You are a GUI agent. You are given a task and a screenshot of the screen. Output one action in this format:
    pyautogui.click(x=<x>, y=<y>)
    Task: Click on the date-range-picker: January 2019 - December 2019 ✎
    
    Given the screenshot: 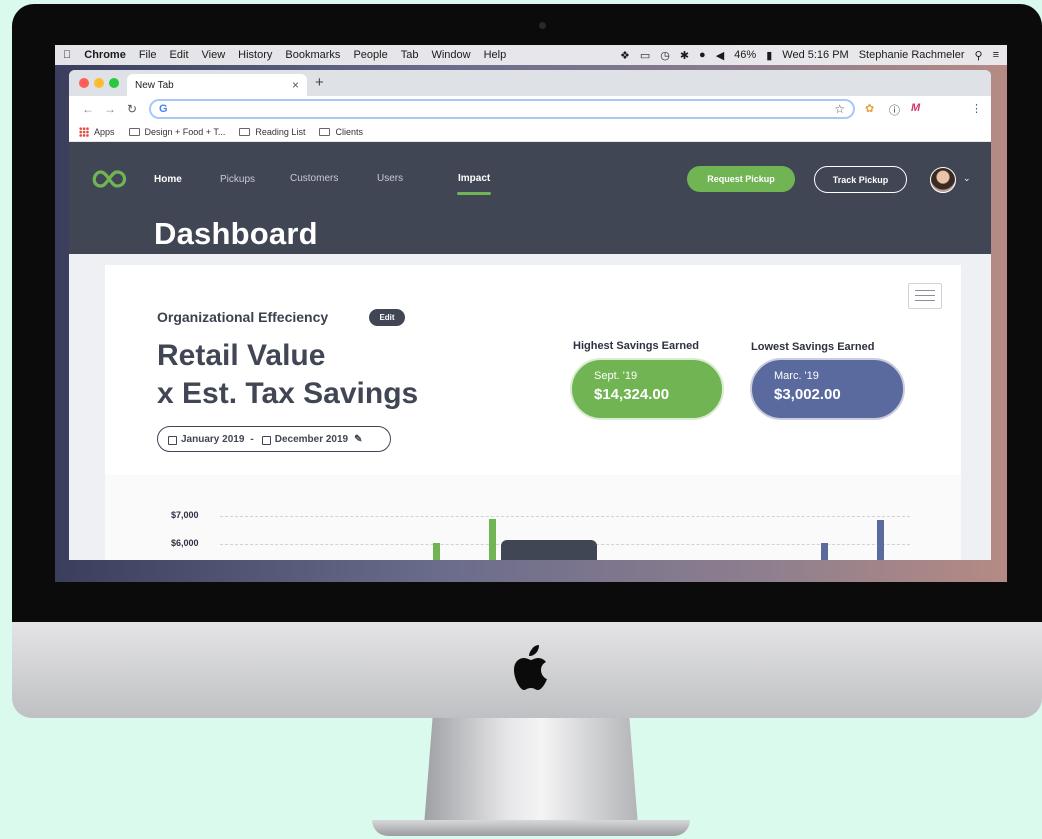 What is the action you would take?
    pyautogui.click(x=274, y=439)
    